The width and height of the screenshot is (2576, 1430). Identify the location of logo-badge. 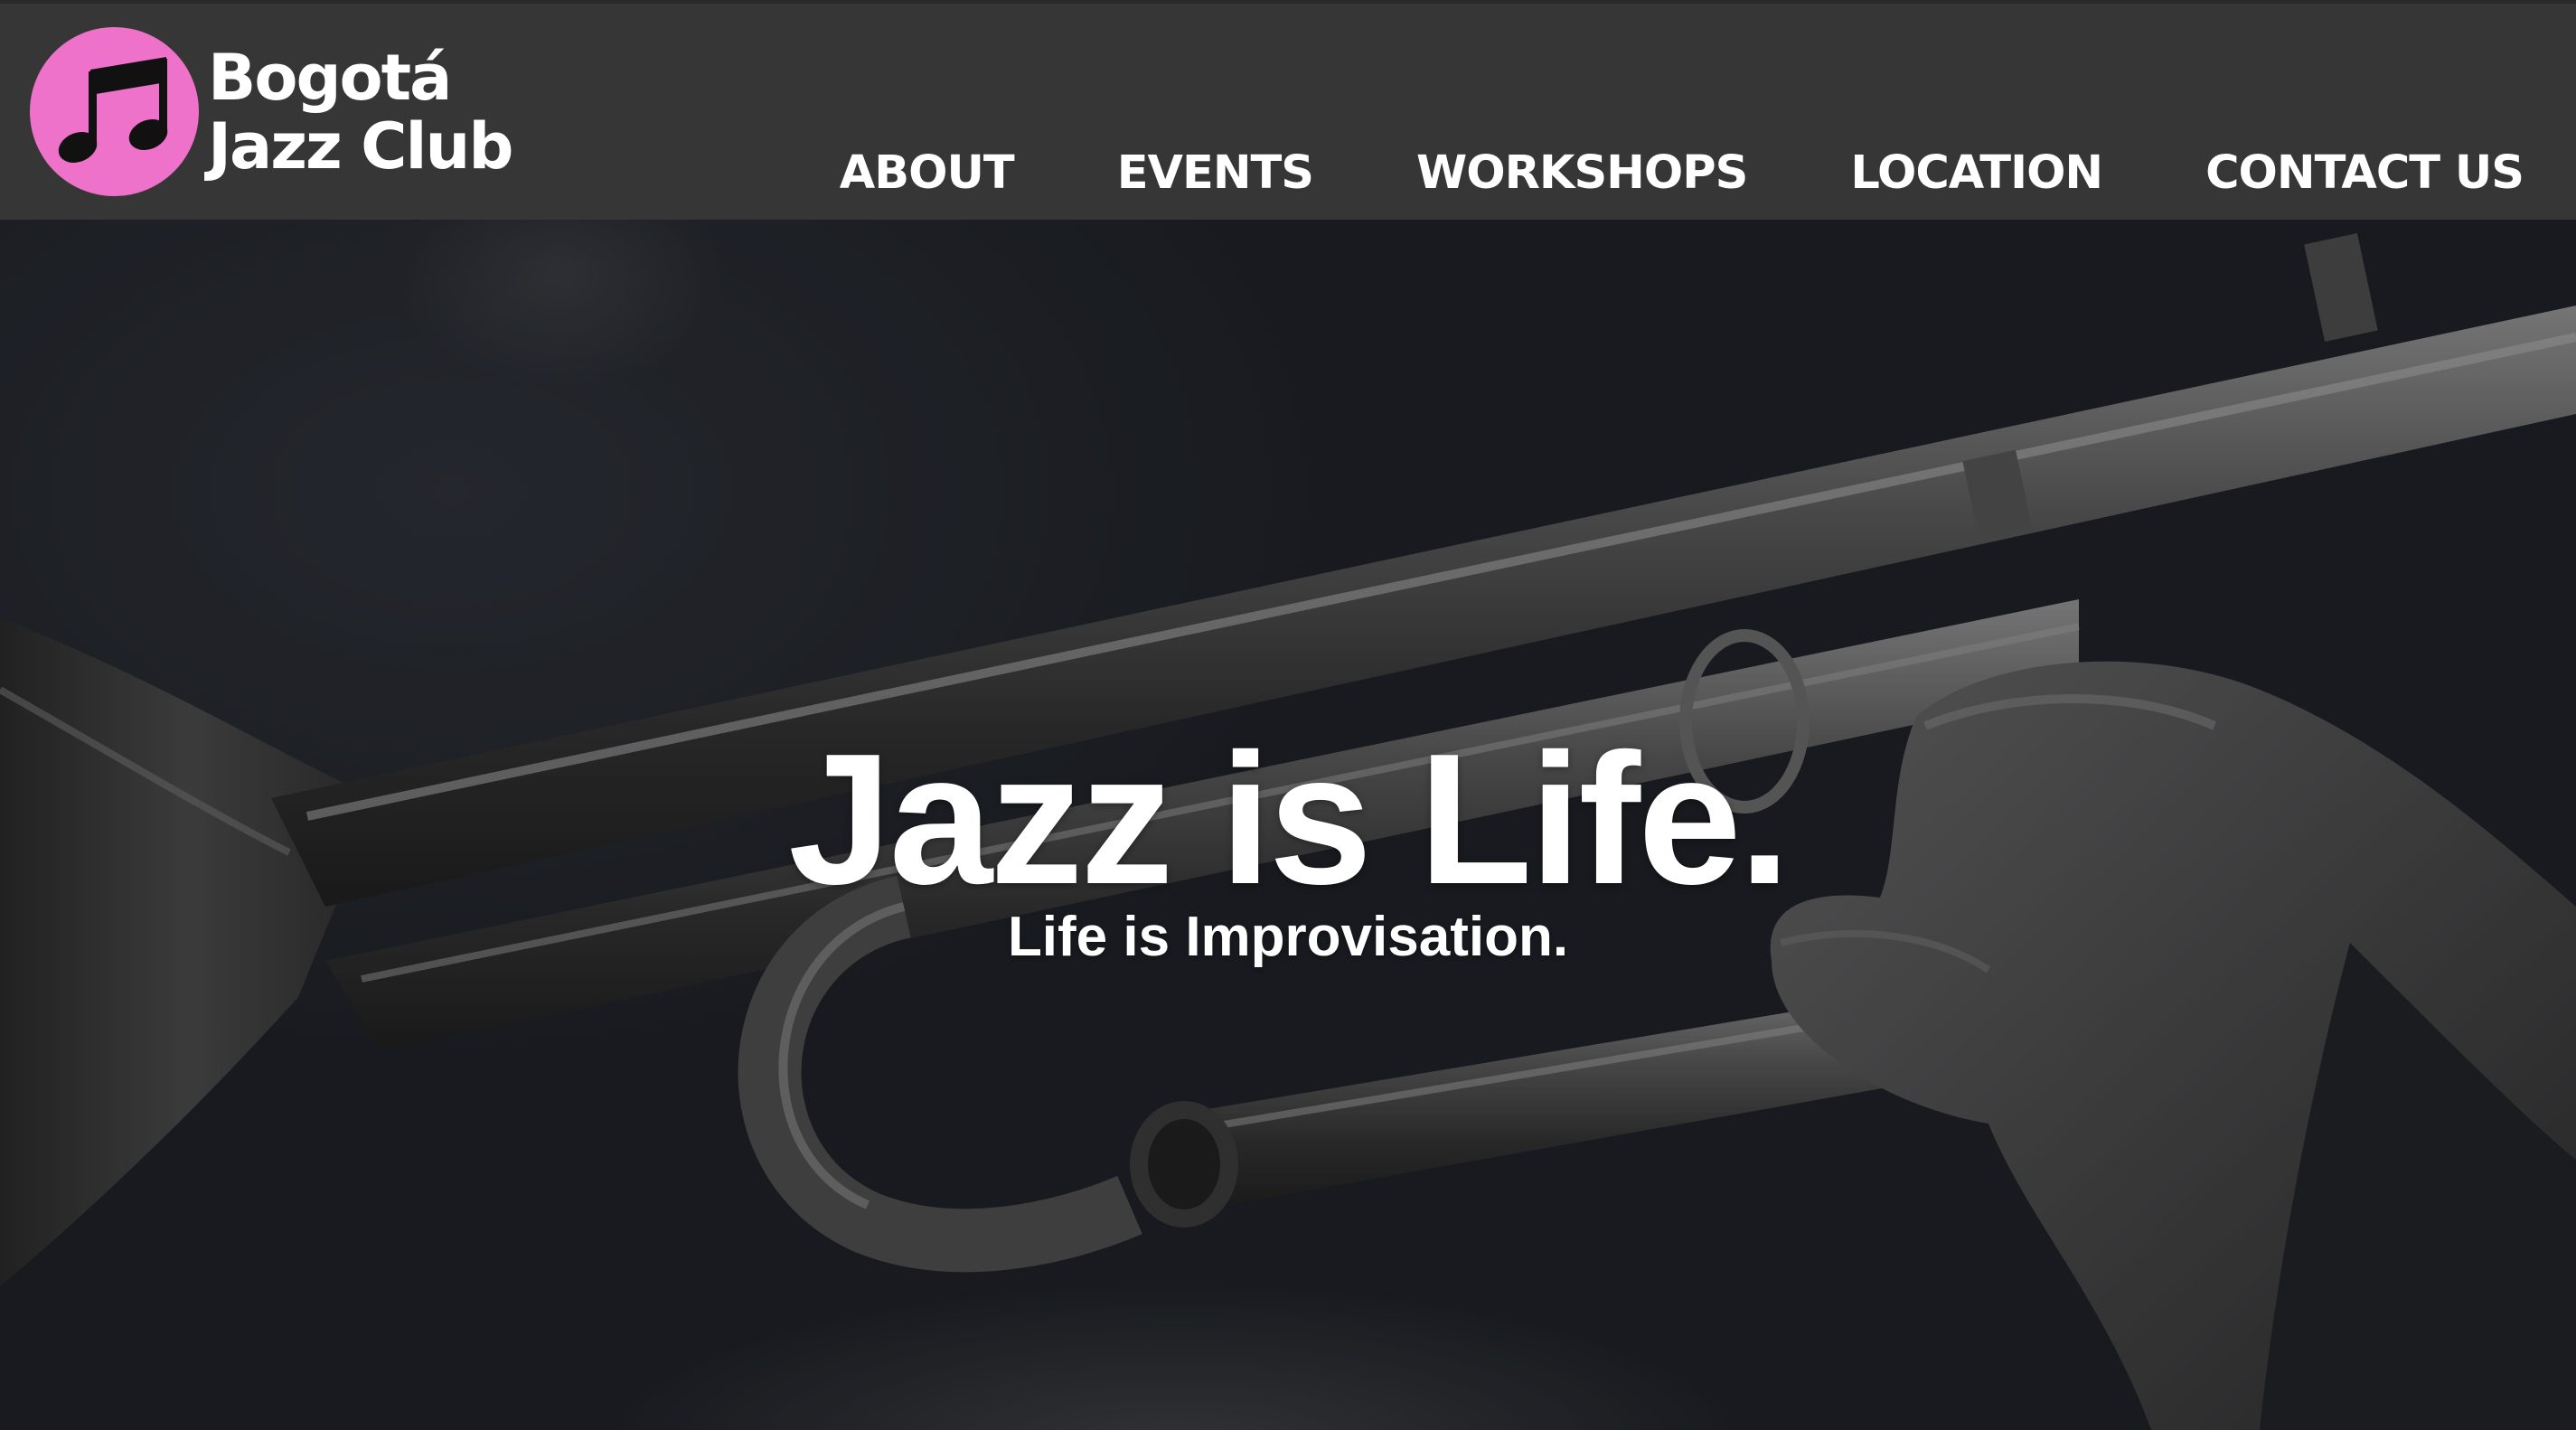
(115, 112).